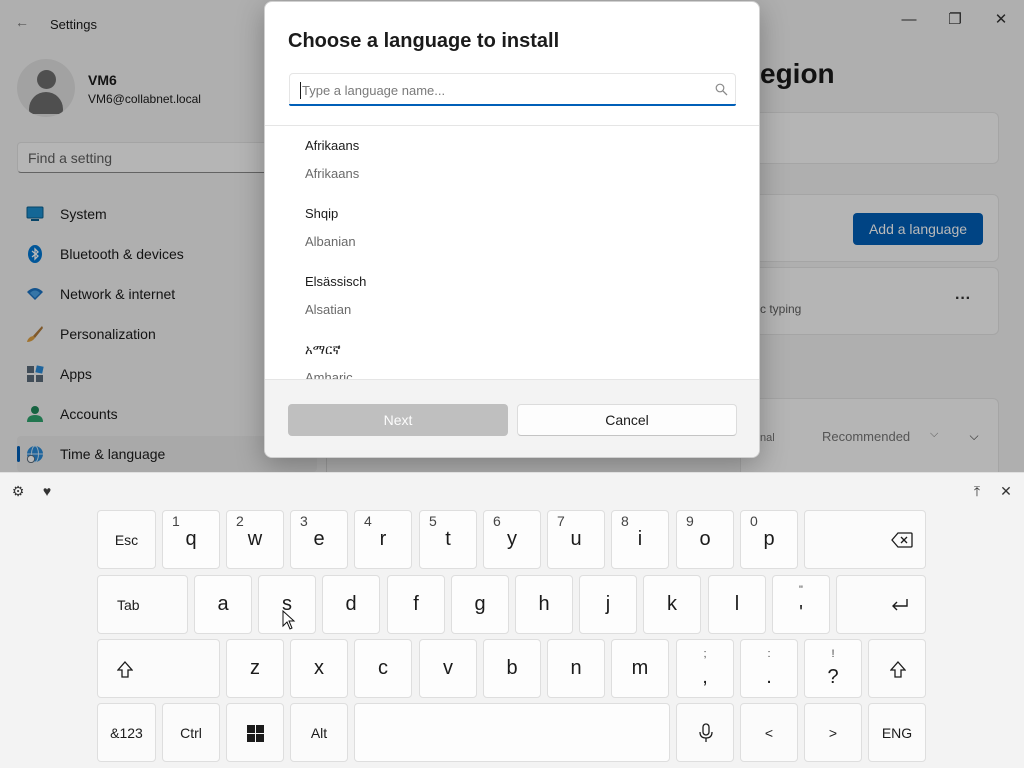 The image size is (1024, 768). I want to click on key-alt: Alt, so click(319, 732).